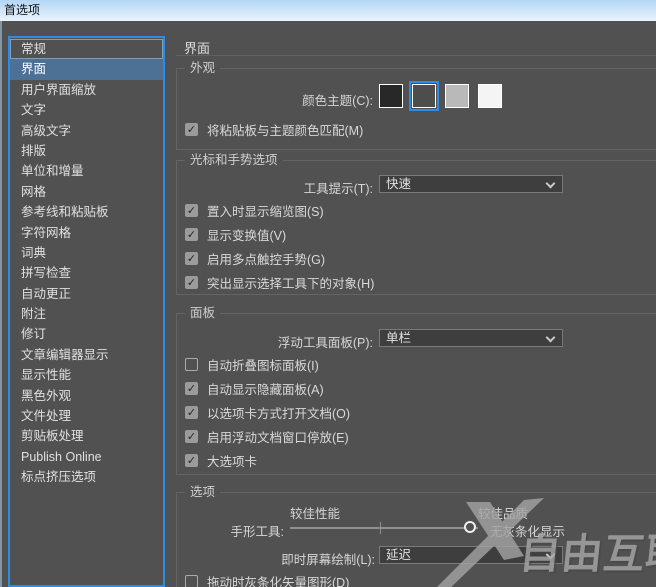  Describe the element at coordinates (325, 343) in the screenshot. I see `floating-tools-label: 浮动工具面板(P):` at that location.